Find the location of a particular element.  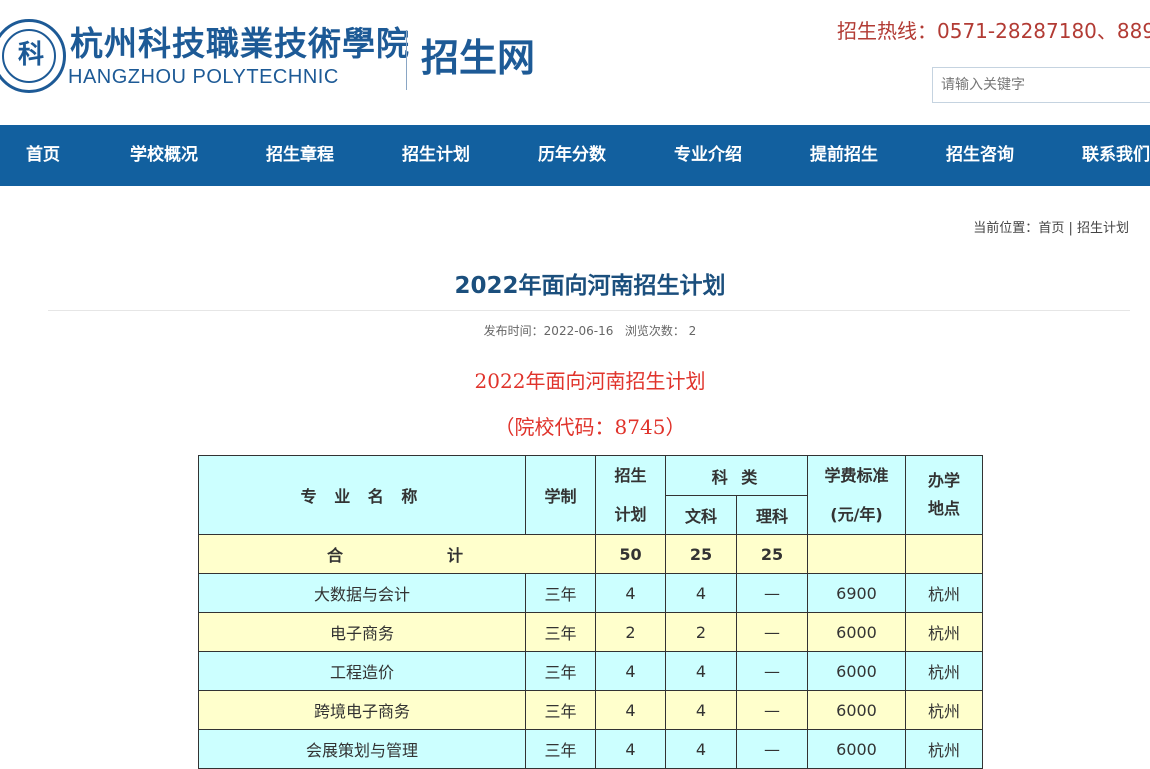

search-input is located at coordinates (1041, 85).